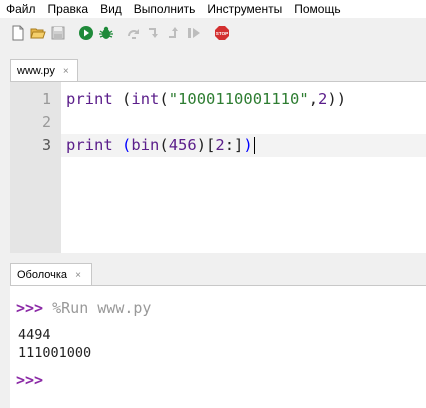 This screenshot has width=426, height=408. Describe the element at coordinates (21, 9) in the screenshot. I see `menu-file: Файл` at that location.